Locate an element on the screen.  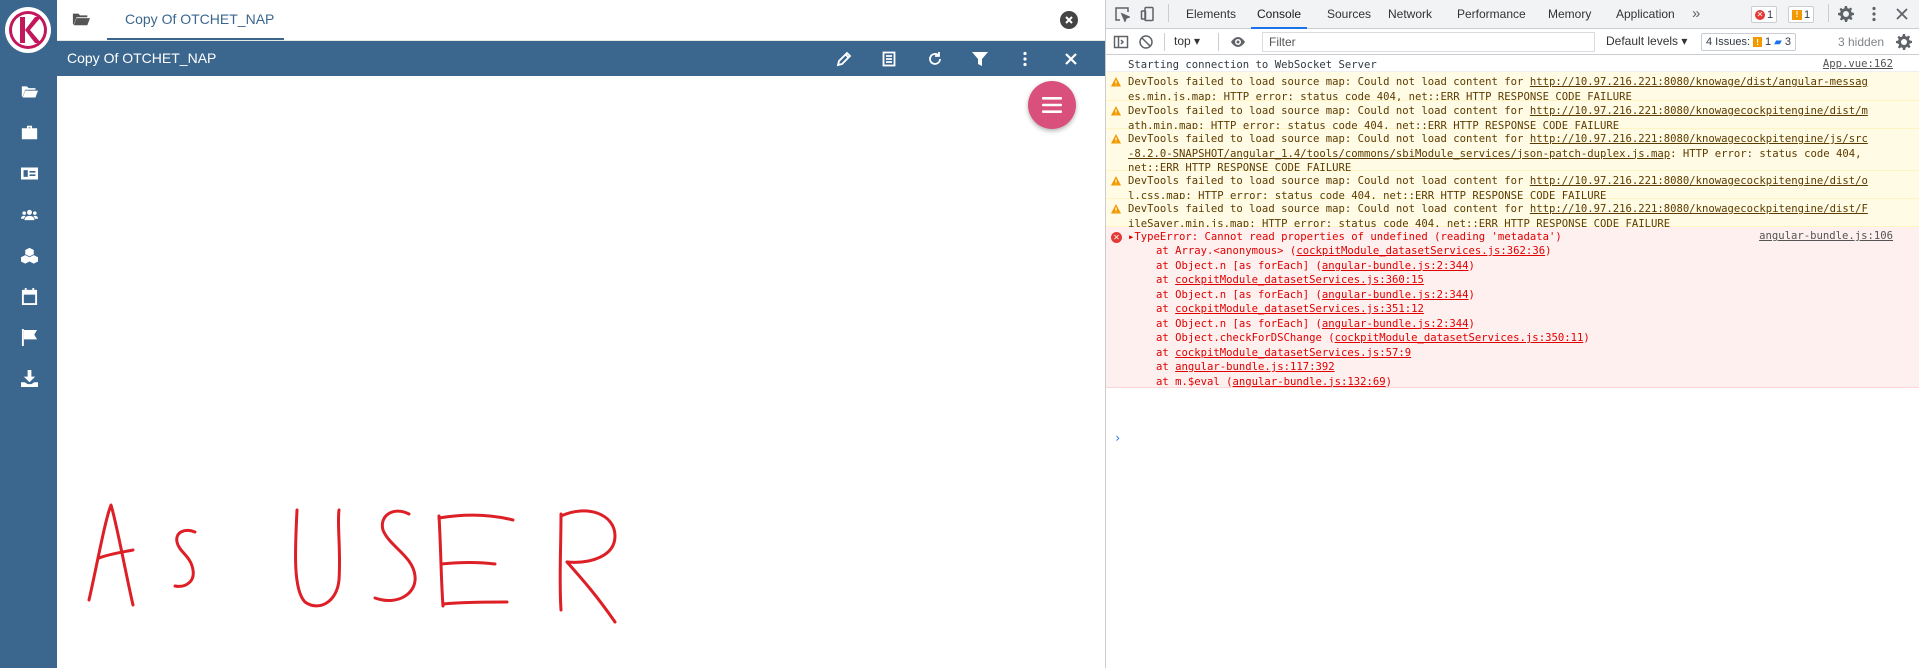
warning-count-badge: ! 1 is located at coordinates (1801, 14).